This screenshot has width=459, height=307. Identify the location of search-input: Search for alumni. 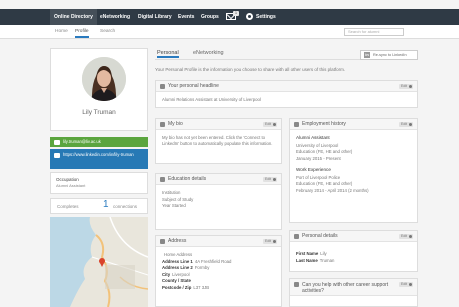
(374, 32).